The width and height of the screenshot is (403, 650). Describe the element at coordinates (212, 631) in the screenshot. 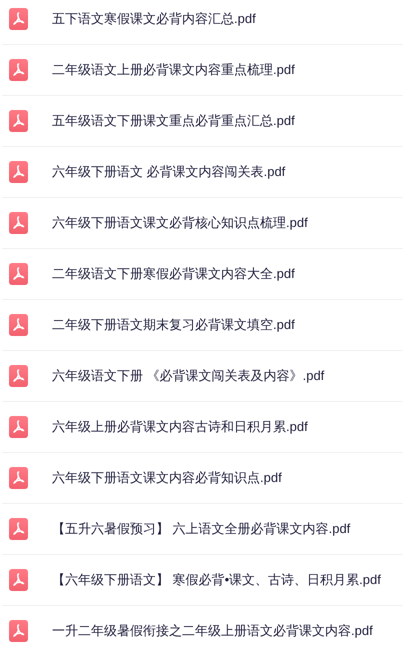

I see `file-name: 一升二年级暑假衔接之二年级上册语文必背课文内容.pdf` at that location.